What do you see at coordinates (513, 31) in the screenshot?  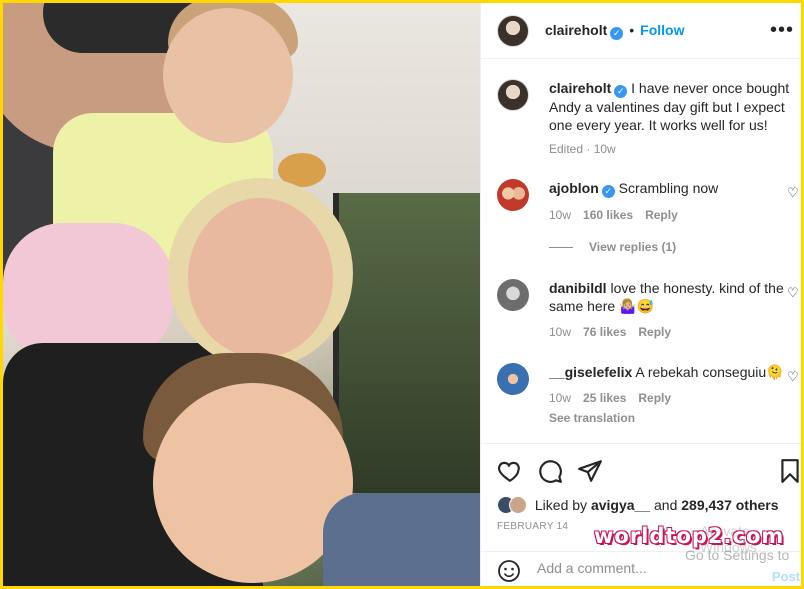 I see `author-avatar` at bounding box center [513, 31].